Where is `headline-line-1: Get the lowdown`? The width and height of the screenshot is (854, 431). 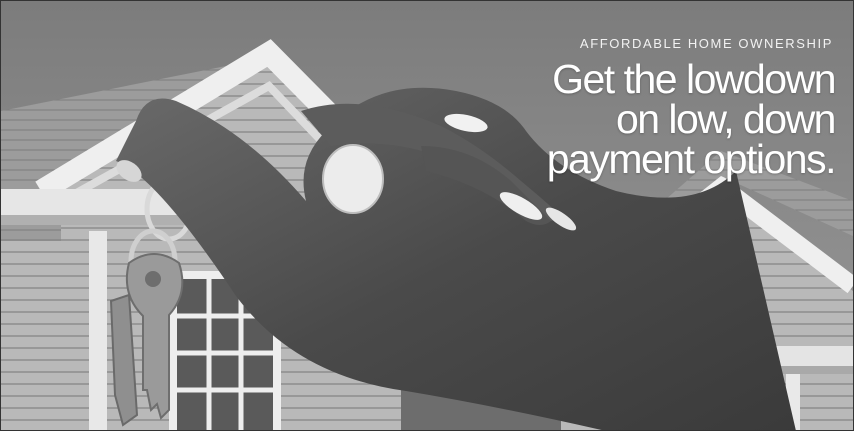
headline-line-1: Get the lowdown is located at coordinates (694, 79).